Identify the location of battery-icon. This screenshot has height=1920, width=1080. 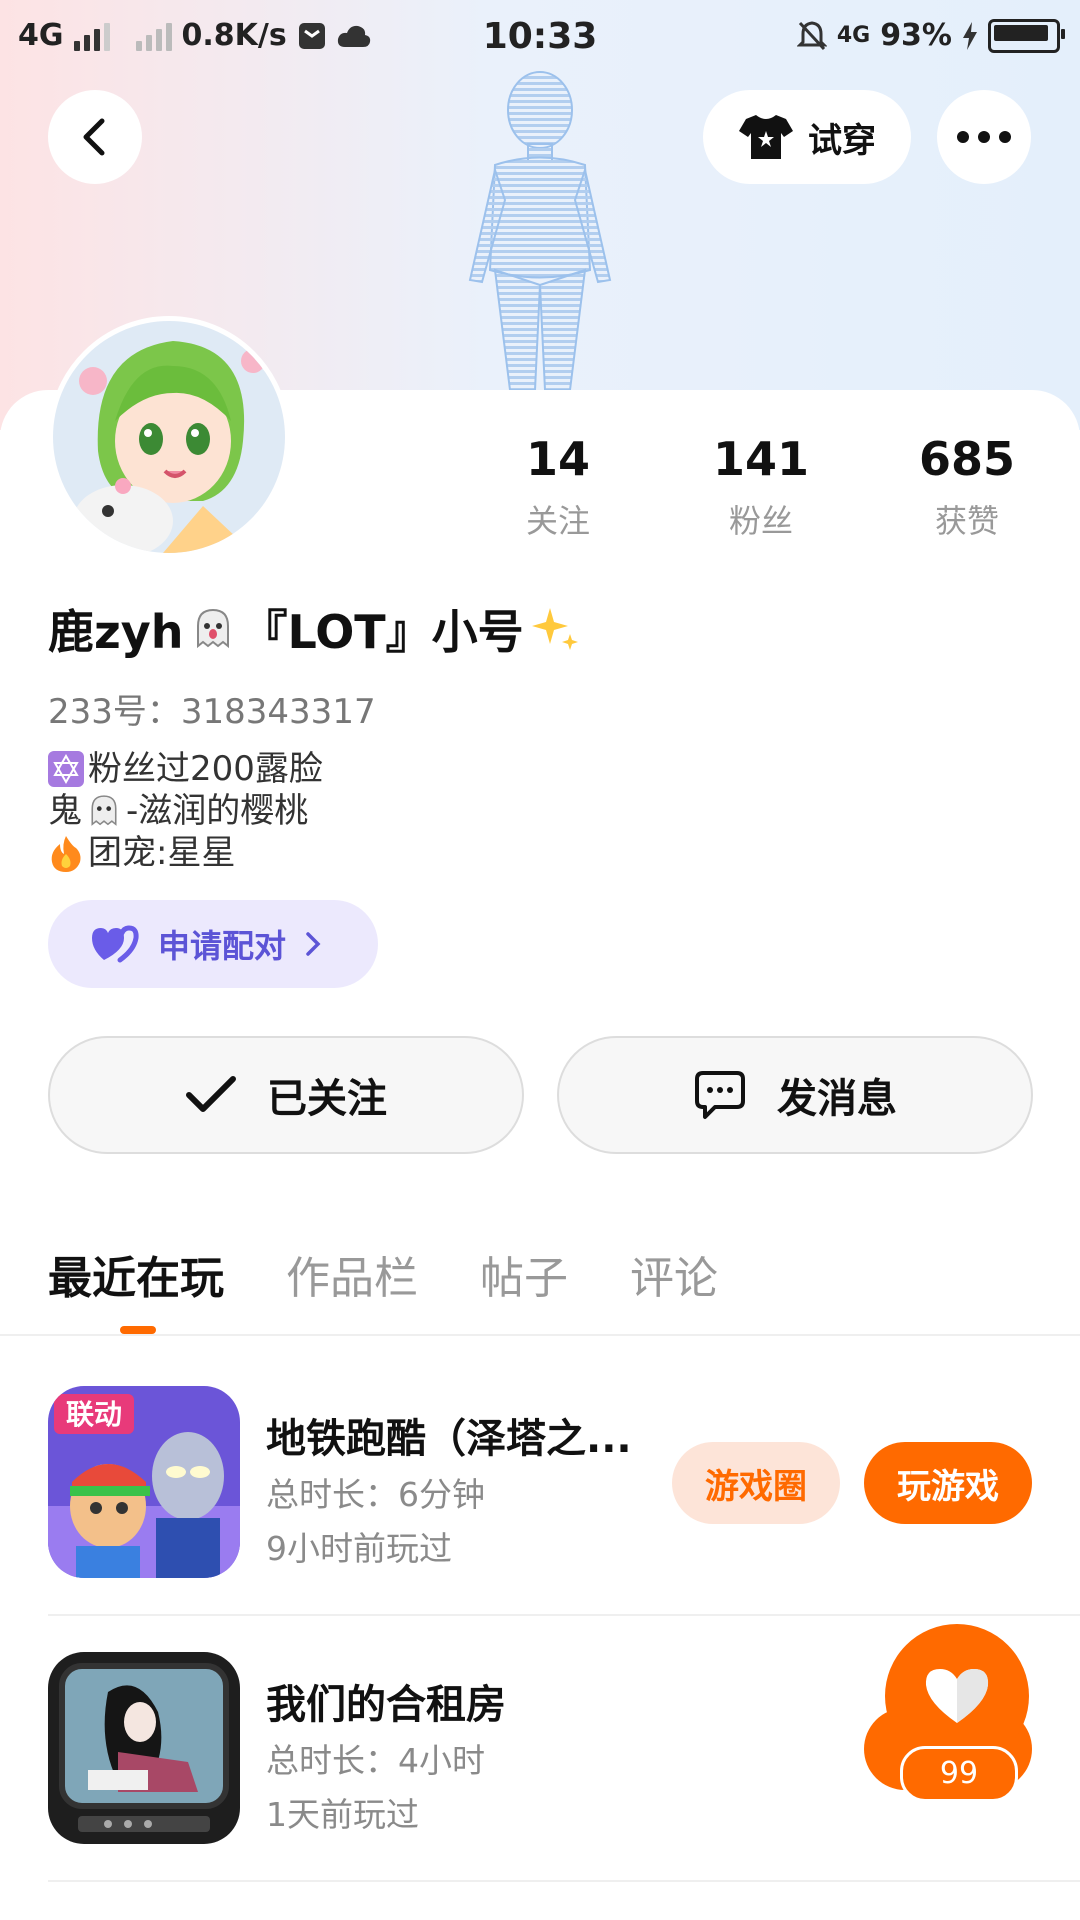
(1026, 35).